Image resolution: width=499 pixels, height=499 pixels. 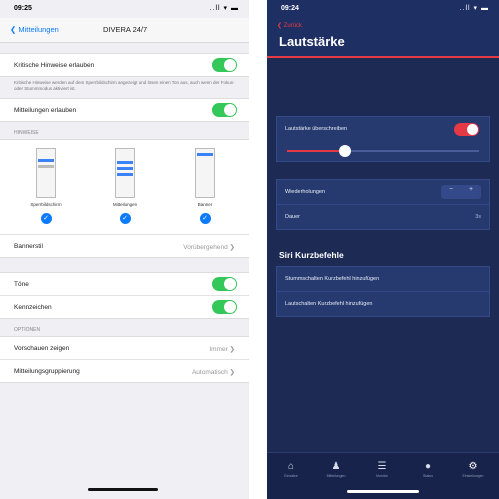 What do you see at coordinates (224, 284) in the screenshot?
I see `sounds-toggle` at bounding box center [224, 284].